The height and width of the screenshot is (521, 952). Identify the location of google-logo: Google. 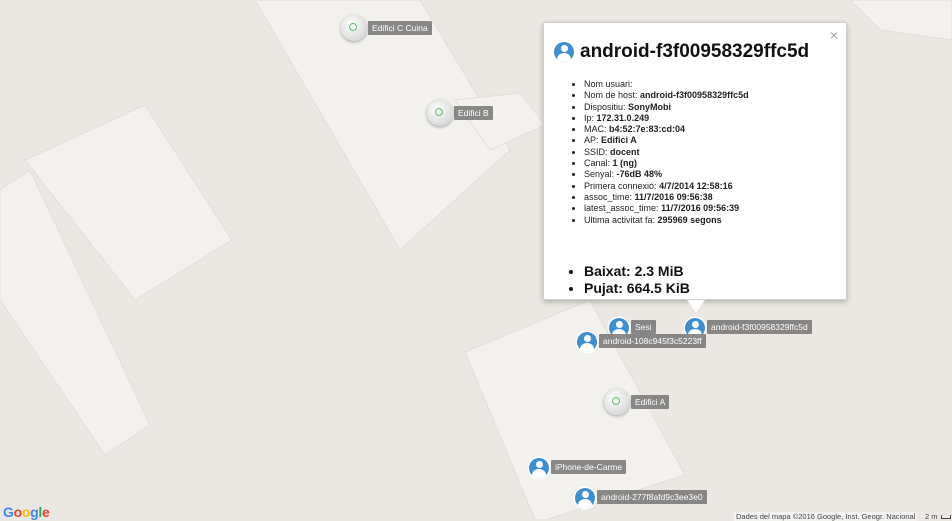
(26, 512).